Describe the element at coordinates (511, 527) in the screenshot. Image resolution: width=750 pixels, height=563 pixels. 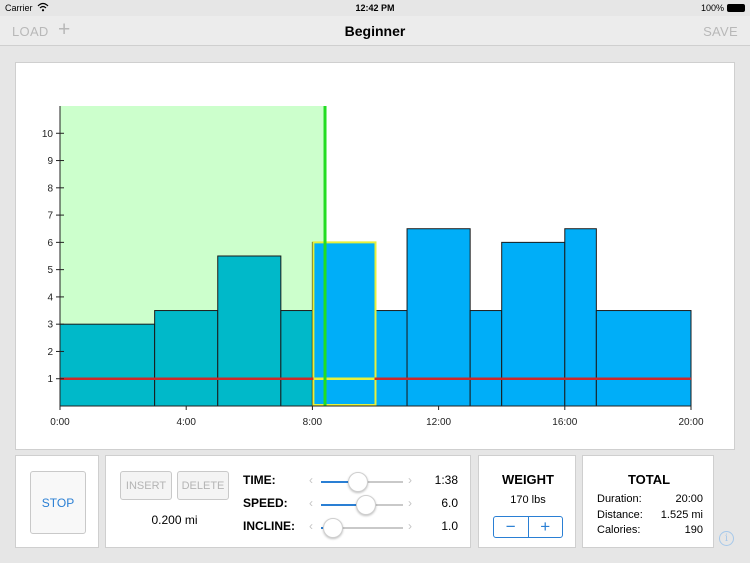
I see `weight-decrease-button: −` at that location.